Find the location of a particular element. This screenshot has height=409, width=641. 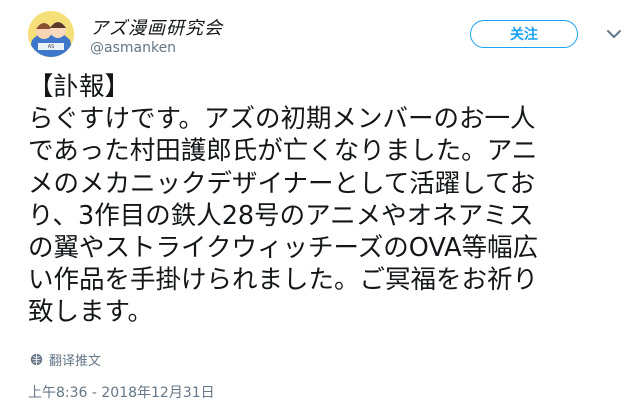

tweet-line-4: メのメカニックデザイナーとして活躍してお is located at coordinates (282, 183).